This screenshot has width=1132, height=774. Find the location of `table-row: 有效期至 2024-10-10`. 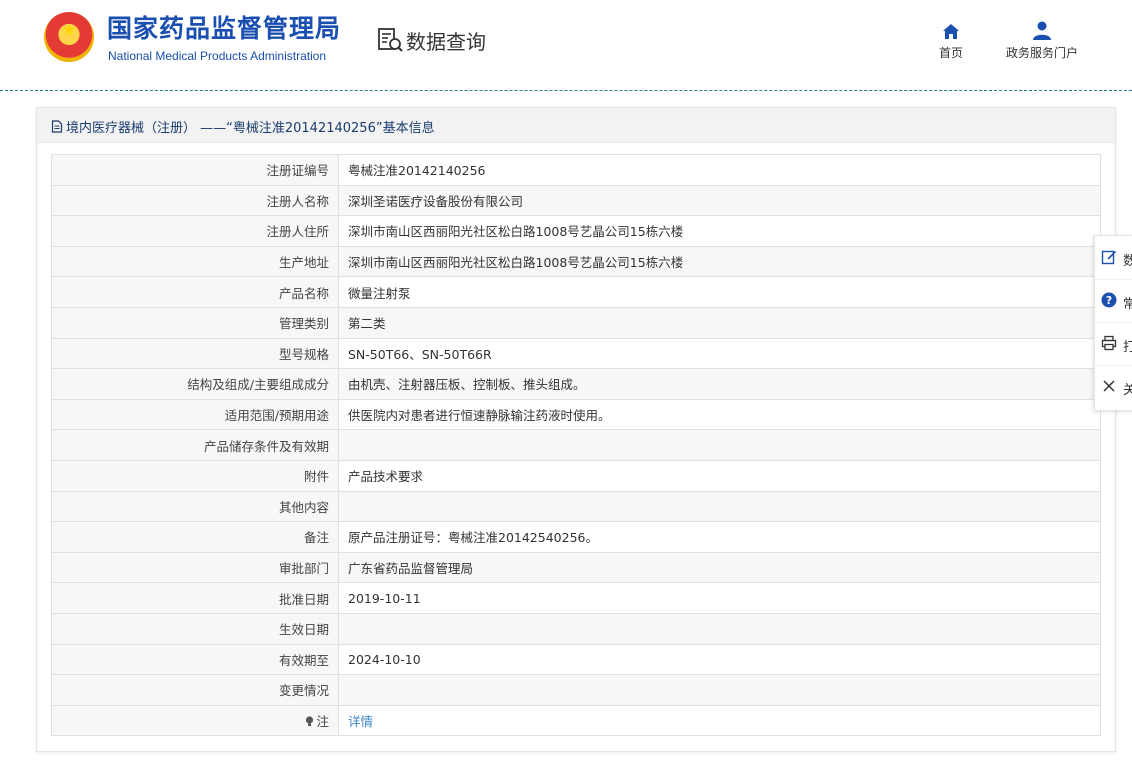

table-row: 有效期至 2024-10-10 is located at coordinates (576, 659).